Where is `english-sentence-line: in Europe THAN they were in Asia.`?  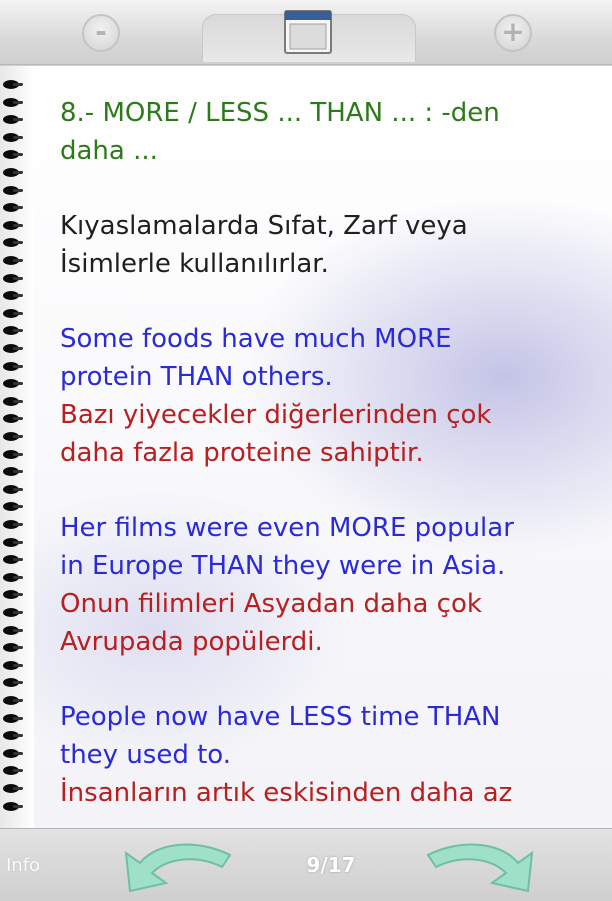 english-sentence-line: in Europe THAN they were in Asia. is located at coordinates (283, 566).